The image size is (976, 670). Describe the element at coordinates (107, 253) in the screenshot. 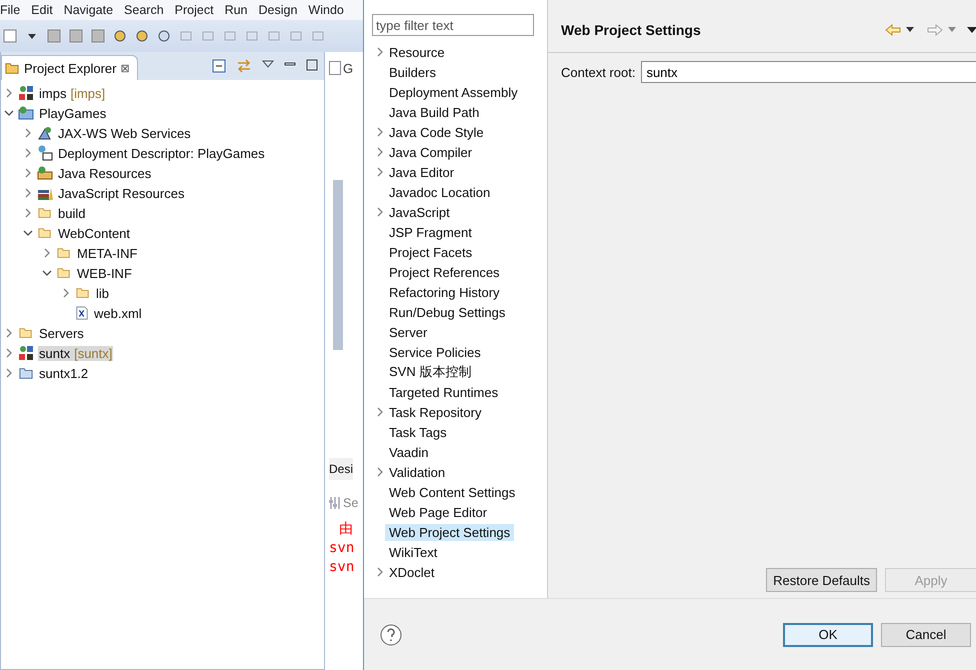

I see `tree-item: META-INF` at that location.